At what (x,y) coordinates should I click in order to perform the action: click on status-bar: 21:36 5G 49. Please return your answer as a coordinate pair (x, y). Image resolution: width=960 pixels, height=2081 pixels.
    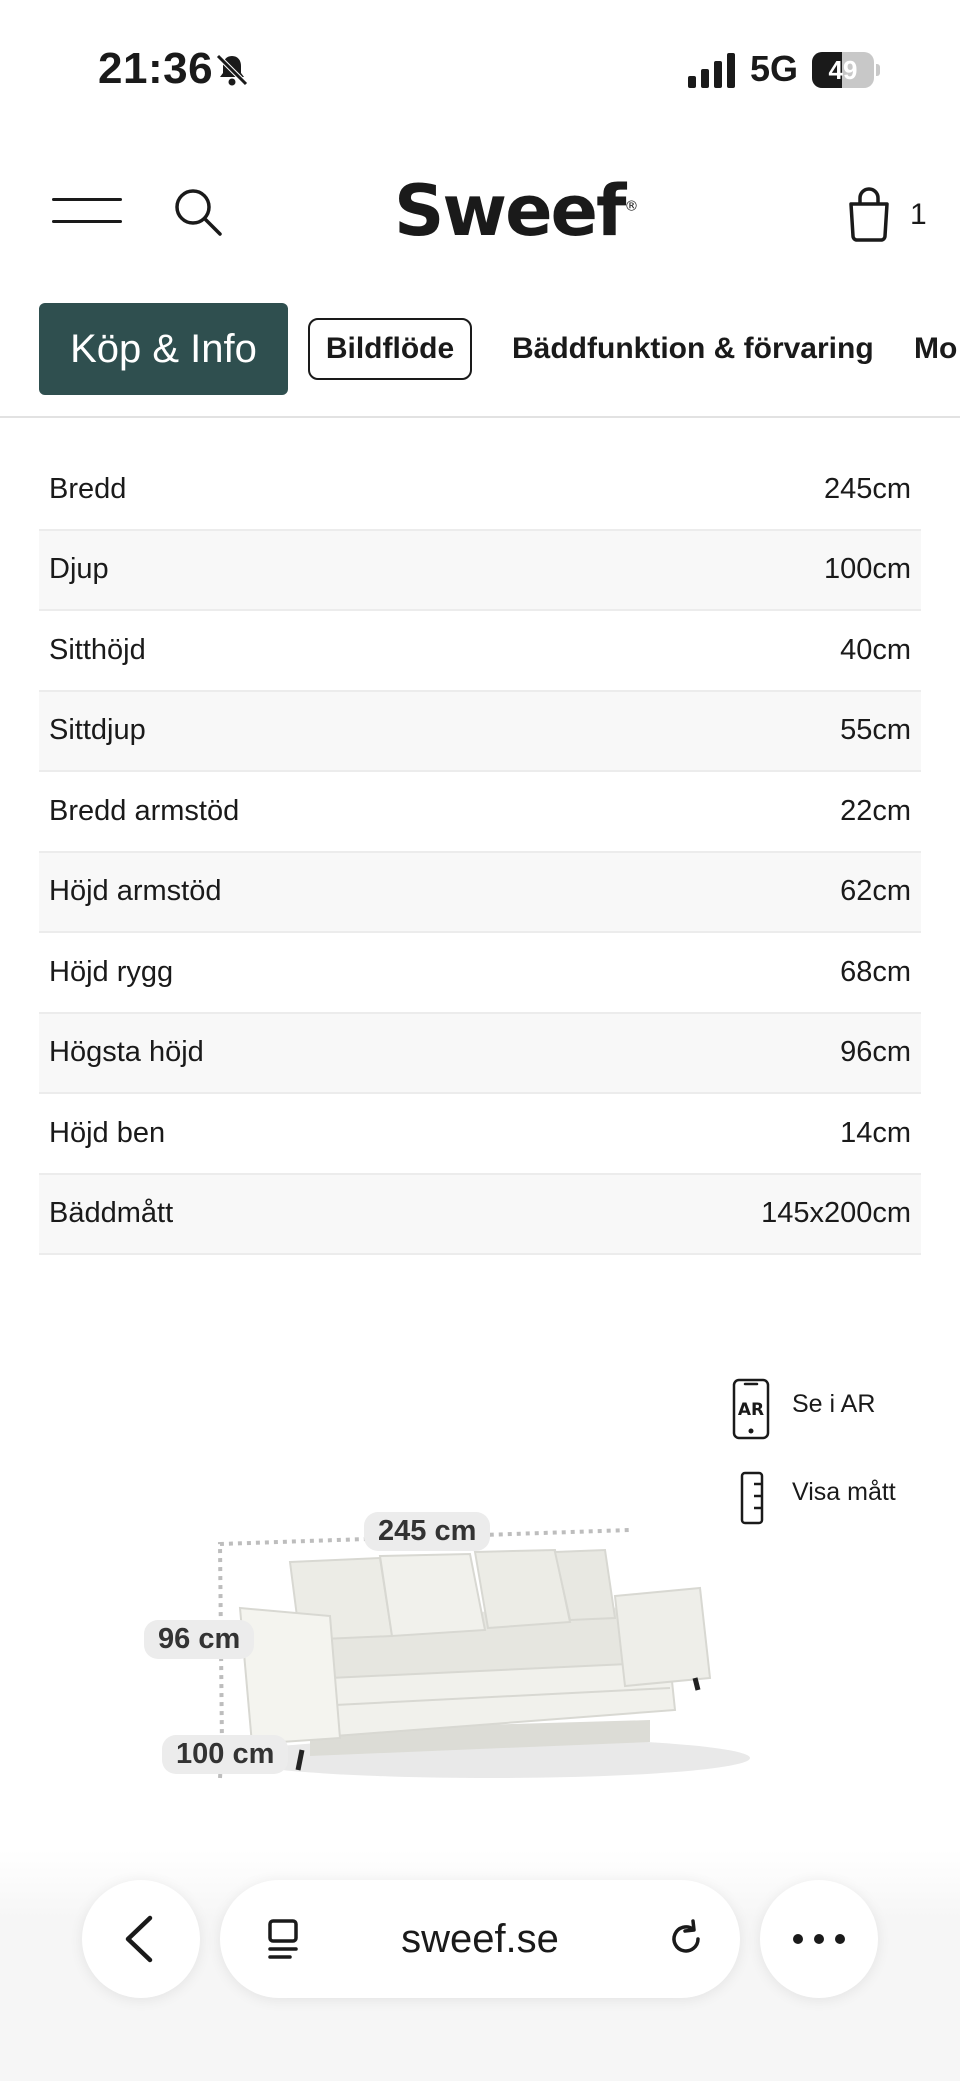
    Looking at the image, I should click on (480, 70).